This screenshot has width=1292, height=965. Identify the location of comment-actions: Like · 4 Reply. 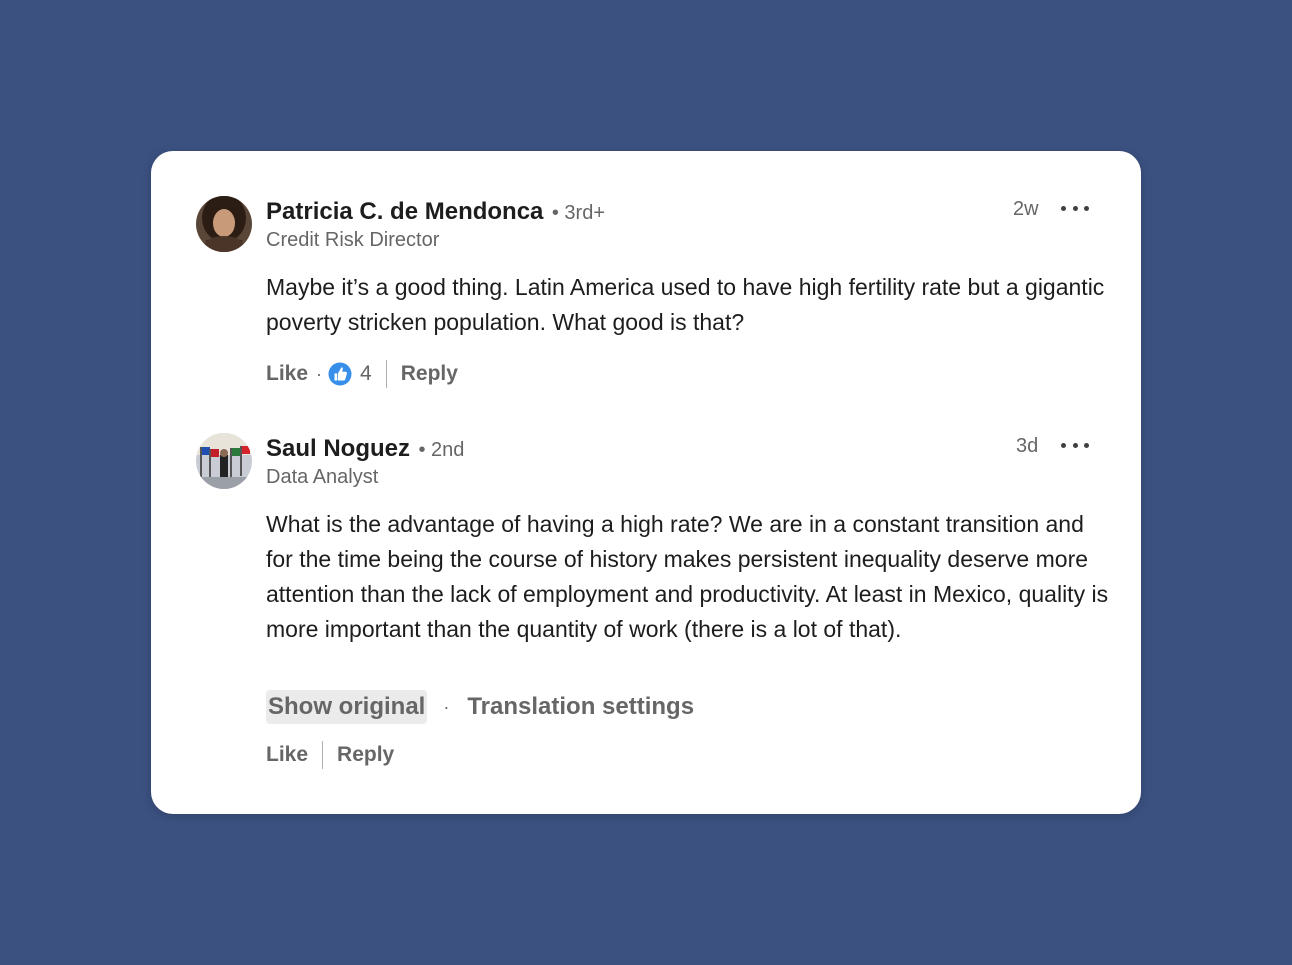
(362, 374).